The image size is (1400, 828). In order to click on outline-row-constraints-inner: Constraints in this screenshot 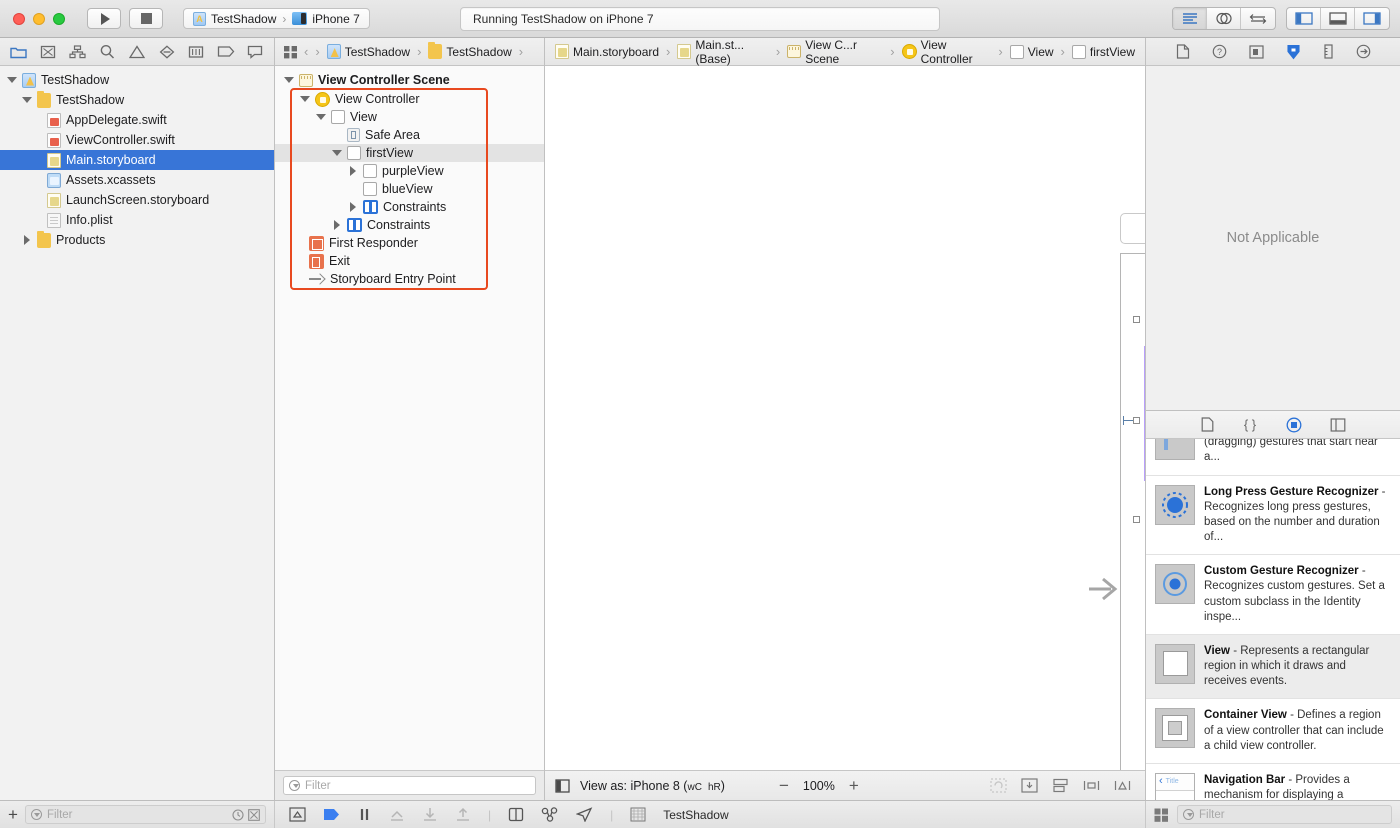, I will do `click(409, 207)`.